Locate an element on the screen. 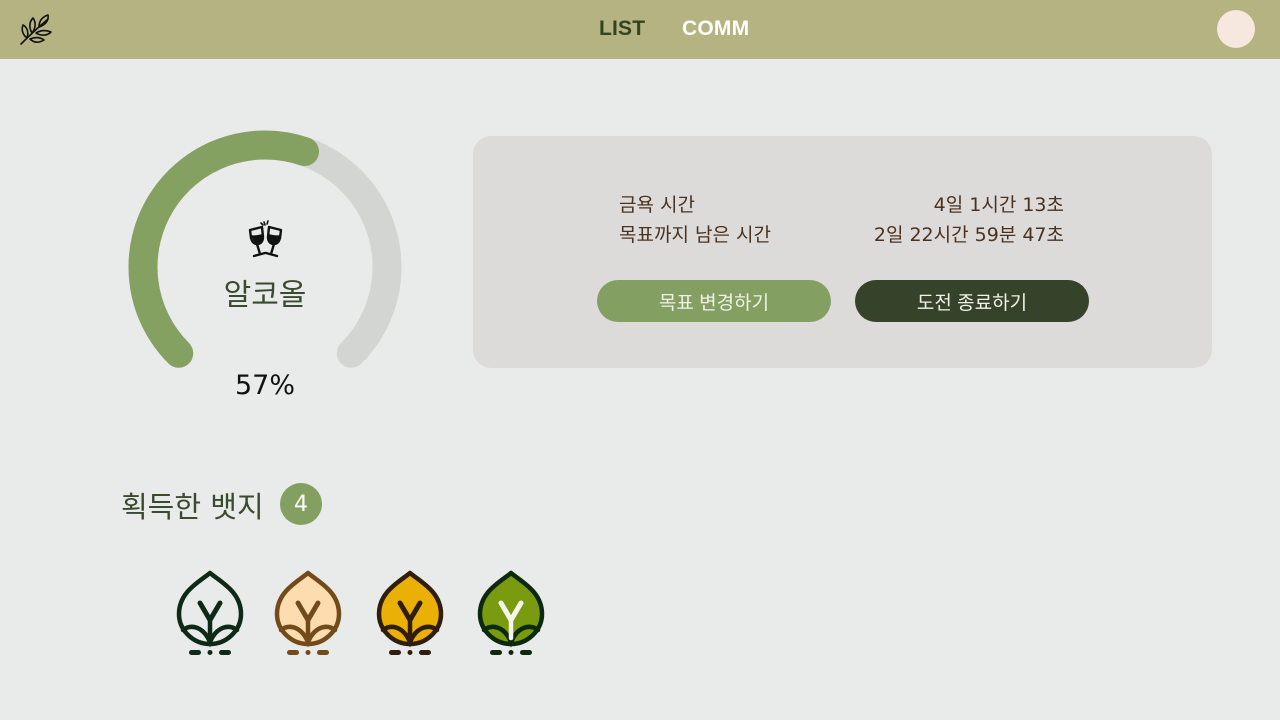 The width and height of the screenshot is (1280, 720). remaining-time-label: 목표까지 남은 시간 is located at coordinates (695, 235).